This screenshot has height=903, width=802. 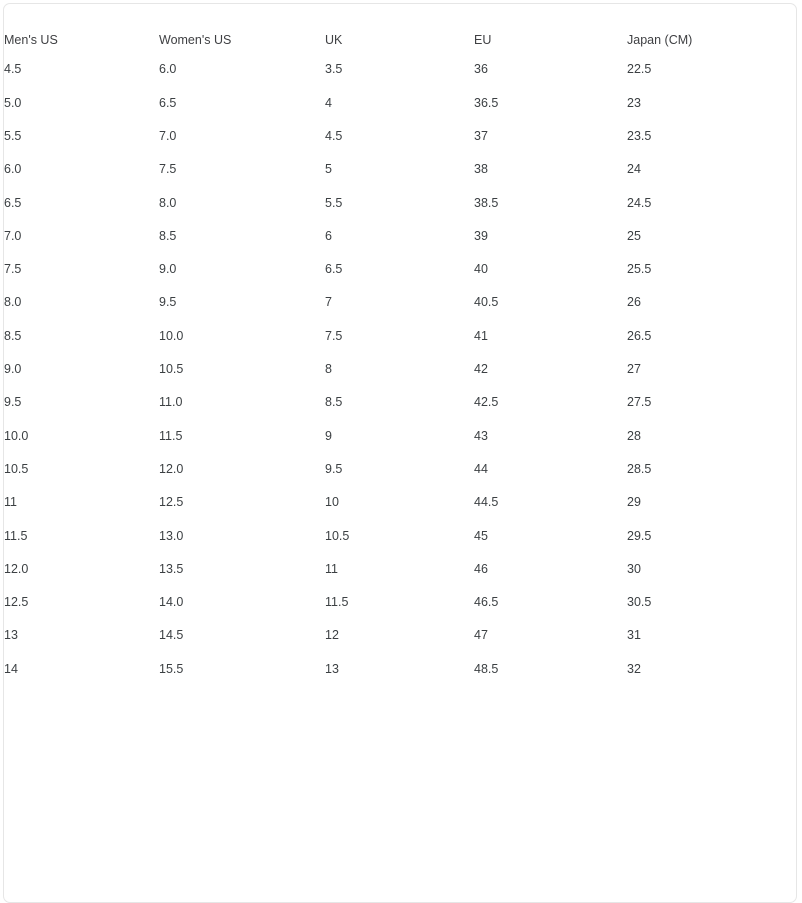 What do you see at coordinates (401, 269) in the screenshot?
I see `table-row: 7.5 9.0 6.5 40 25.5` at bounding box center [401, 269].